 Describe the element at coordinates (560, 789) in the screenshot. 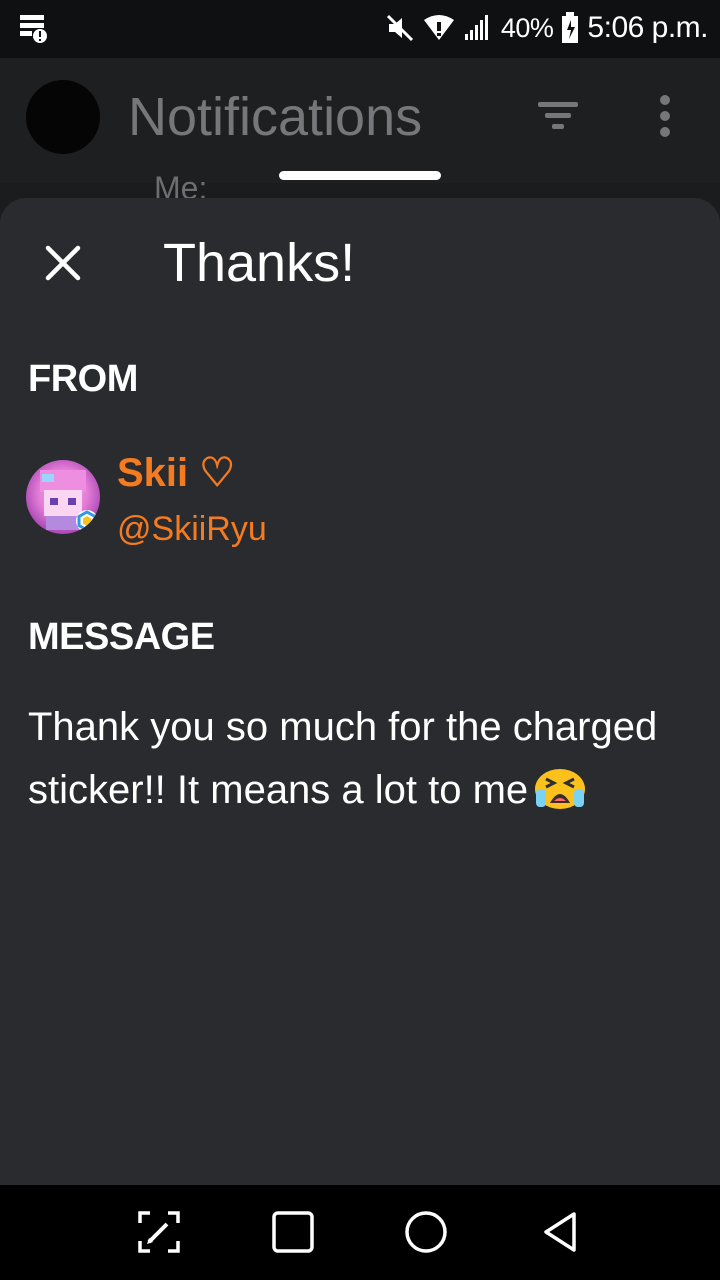

I see `crying-face-emoji-icon` at that location.